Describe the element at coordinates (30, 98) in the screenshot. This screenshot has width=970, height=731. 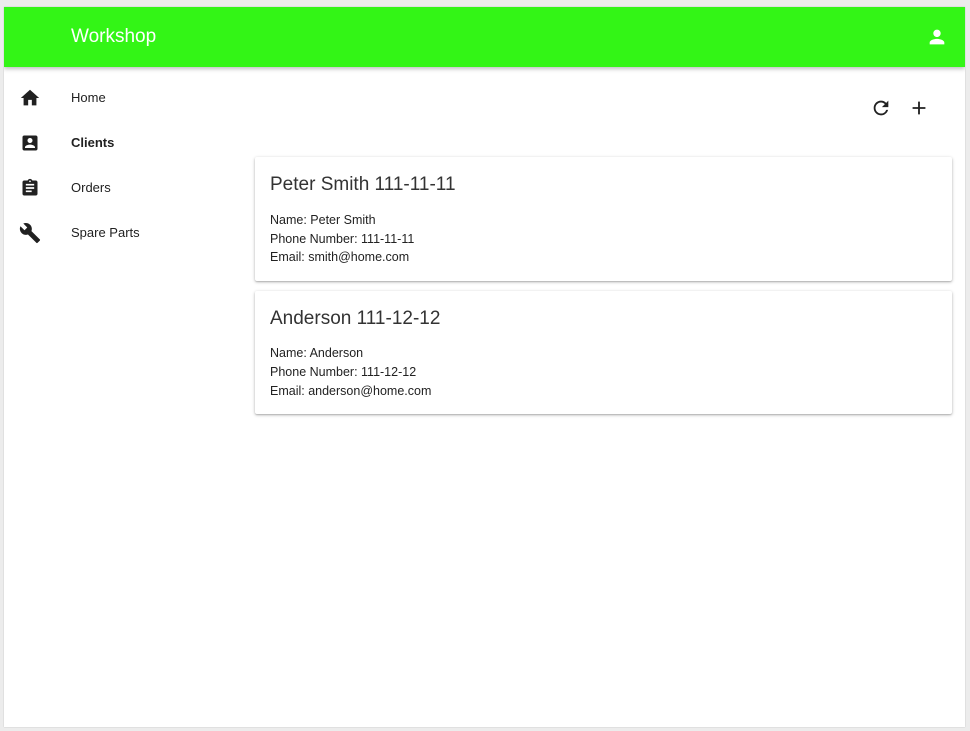
I see `home-icon` at that location.